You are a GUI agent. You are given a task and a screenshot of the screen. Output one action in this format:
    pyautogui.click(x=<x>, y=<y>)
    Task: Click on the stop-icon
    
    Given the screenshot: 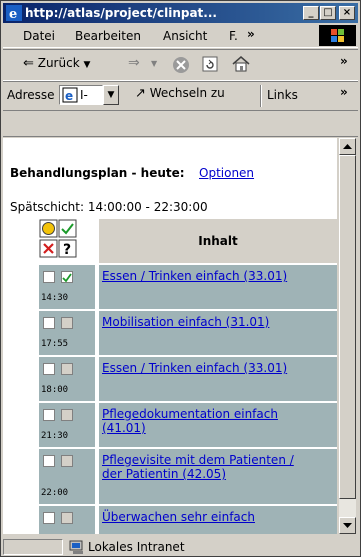 What is the action you would take?
    pyautogui.click(x=181, y=65)
    